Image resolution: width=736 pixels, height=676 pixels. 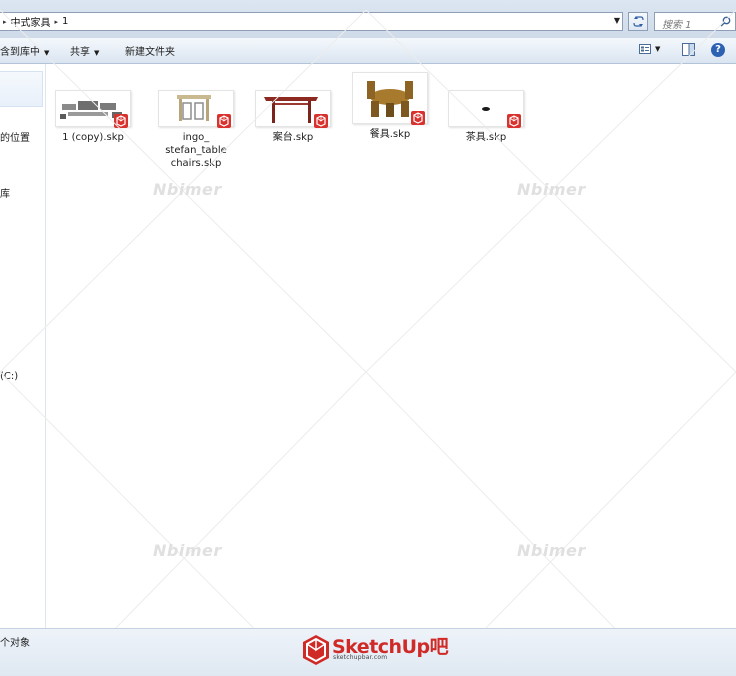 What do you see at coordinates (65, 21) in the screenshot?
I see `breadcrumb-item-current: 1` at bounding box center [65, 21].